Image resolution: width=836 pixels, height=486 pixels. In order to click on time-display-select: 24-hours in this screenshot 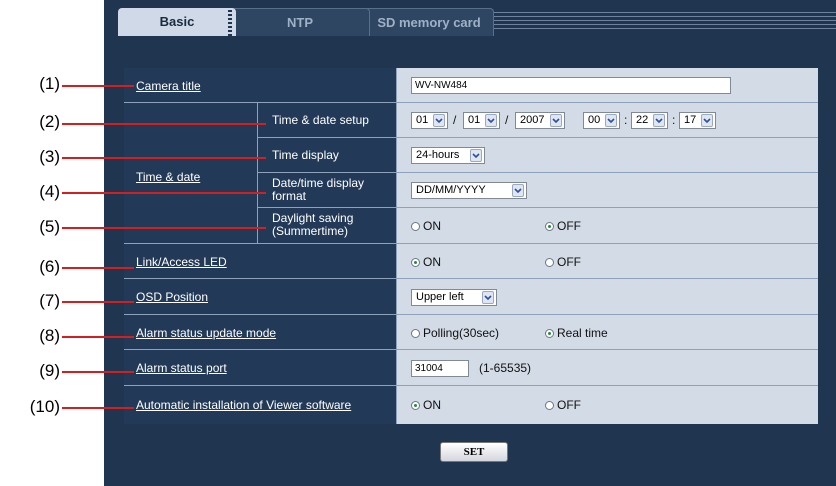, I will do `click(448, 155)`.